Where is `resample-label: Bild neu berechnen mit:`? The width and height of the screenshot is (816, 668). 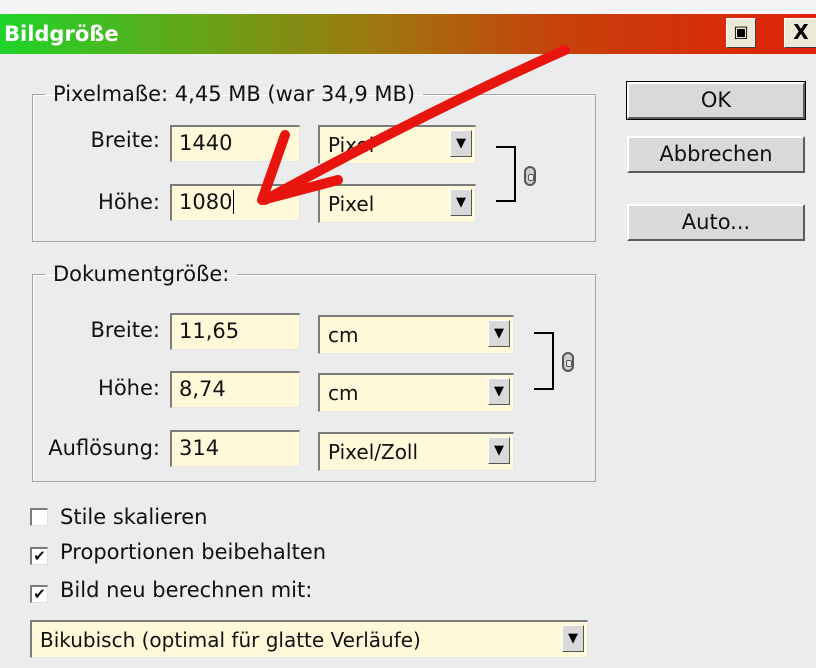
resample-label: Bild neu berechnen mit: is located at coordinates (186, 590).